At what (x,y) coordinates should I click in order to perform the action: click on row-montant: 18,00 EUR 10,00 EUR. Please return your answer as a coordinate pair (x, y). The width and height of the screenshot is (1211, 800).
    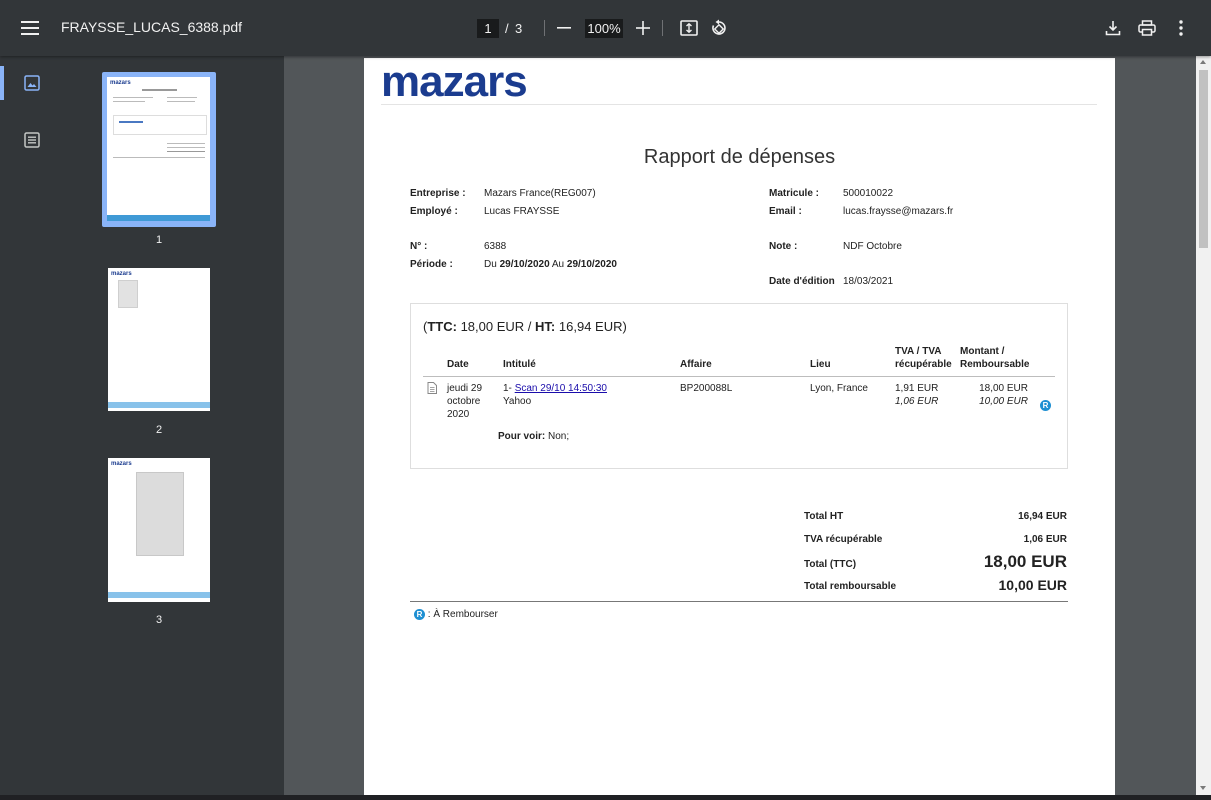
    Looking at the image, I should click on (1003, 395).